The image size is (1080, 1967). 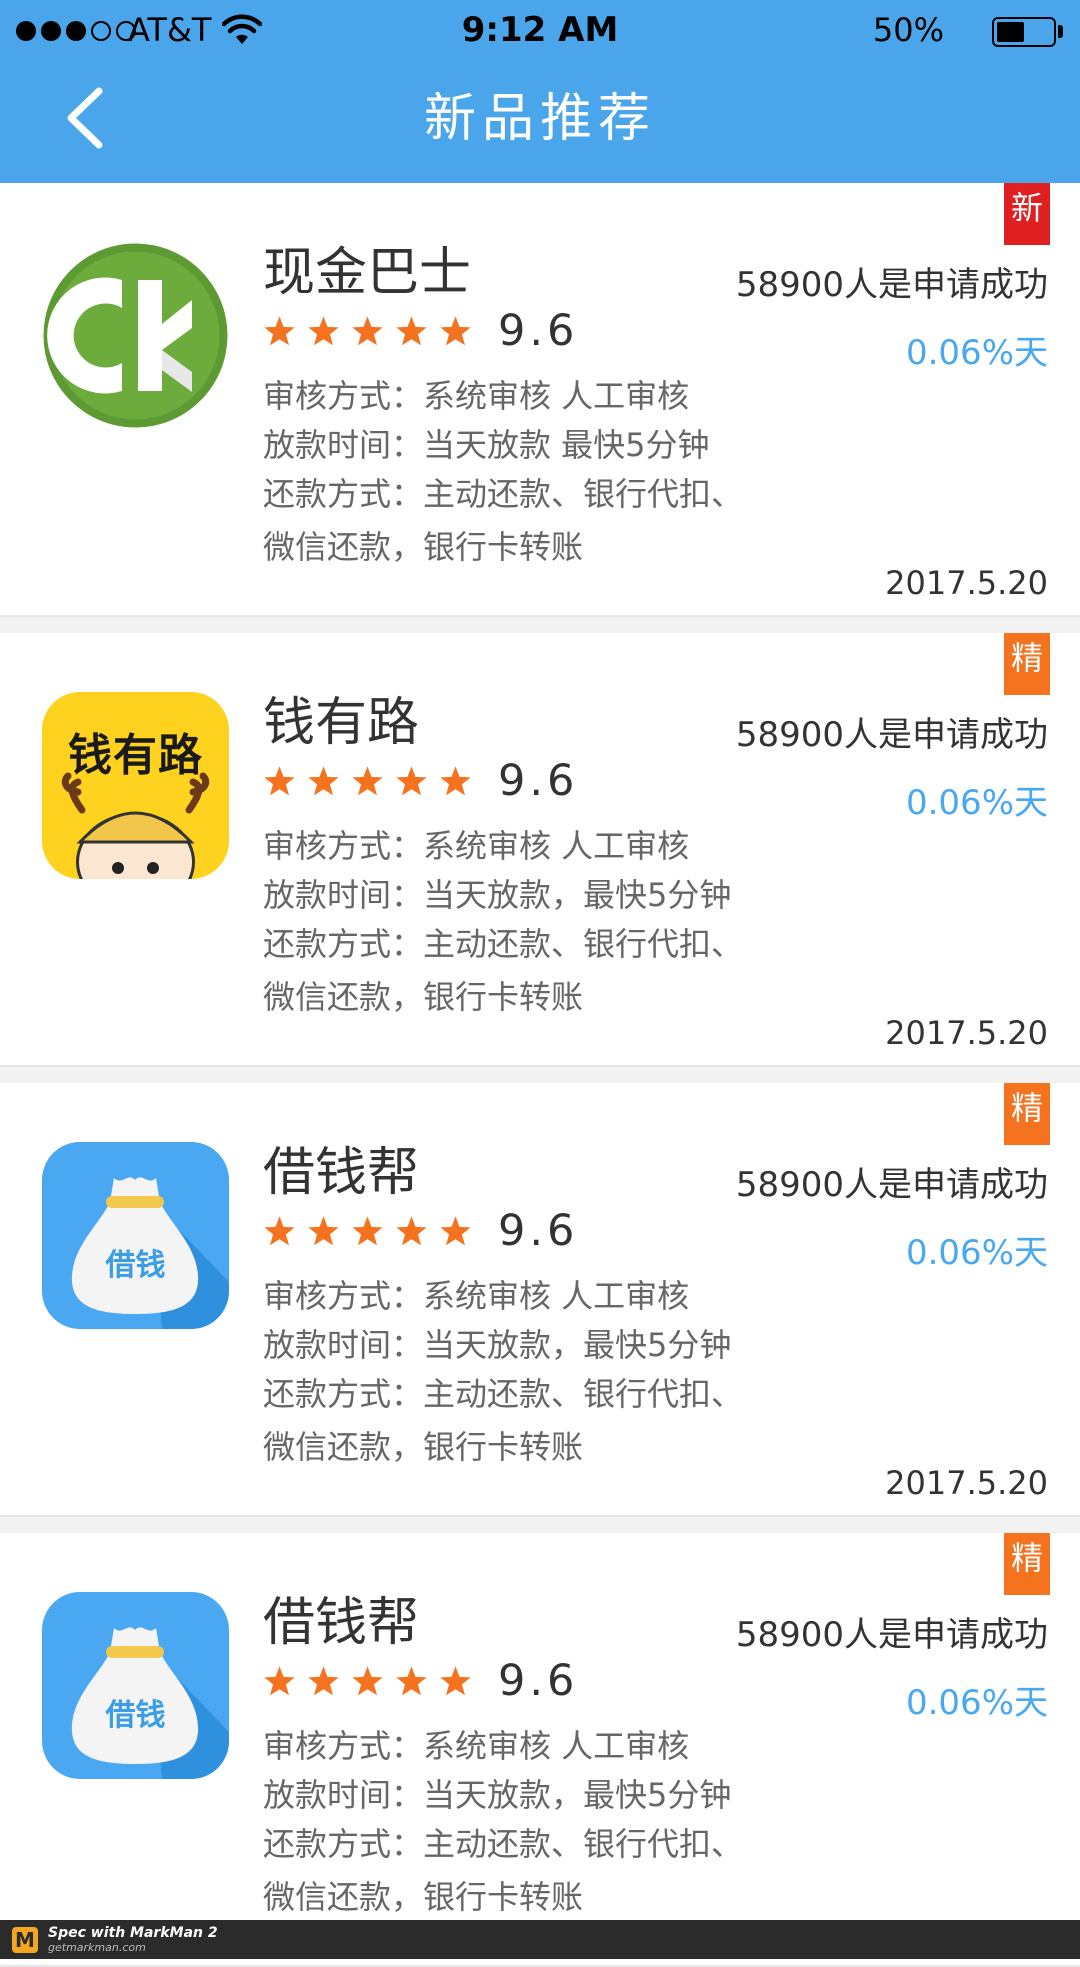 What do you see at coordinates (25, 1939) in the screenshot?
I see `markman-logo-icon: M` at bounding box center [25, 1939].